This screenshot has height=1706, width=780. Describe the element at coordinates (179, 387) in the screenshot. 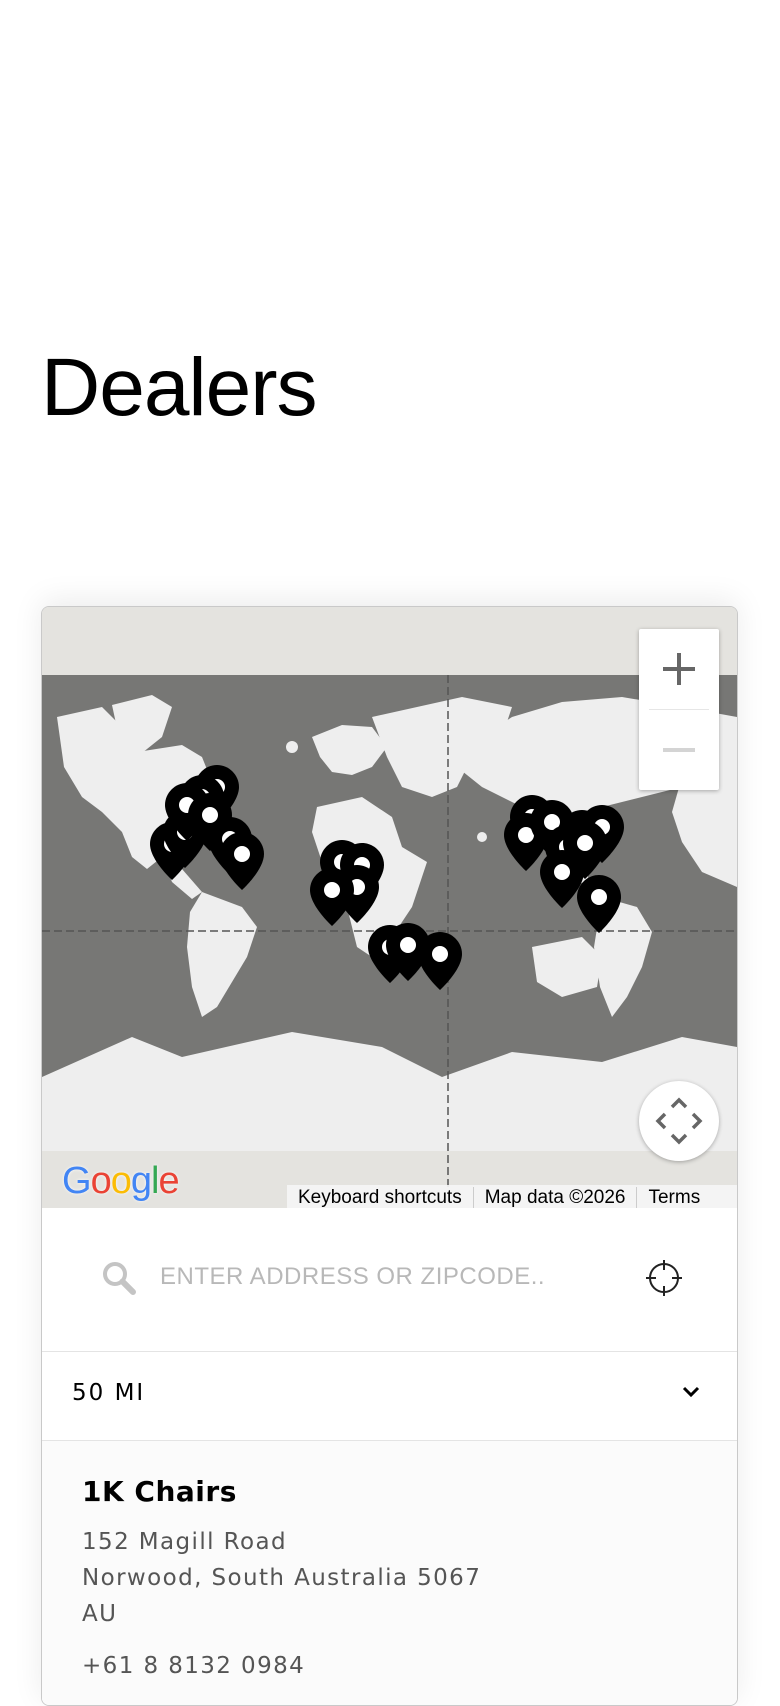

I see `page-title: Dealers` at that location.